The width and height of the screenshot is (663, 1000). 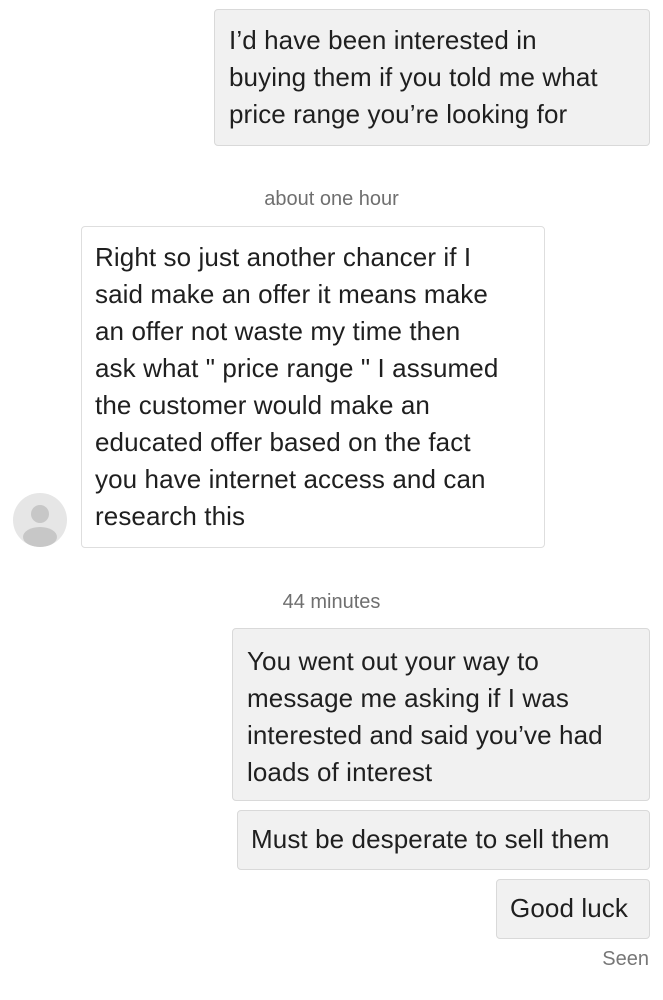 I want to click on outgoing-message-bubble: Good luck, so click(x=573, y=909).